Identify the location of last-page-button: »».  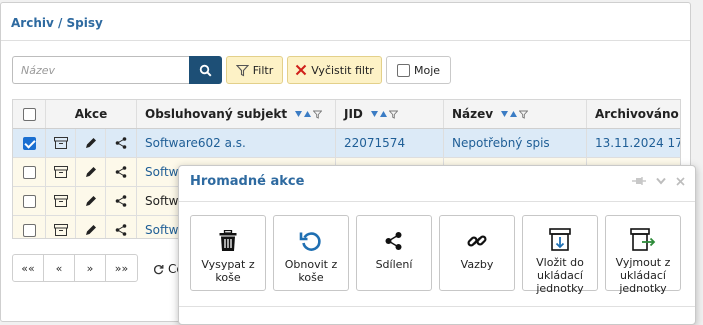
(121, 268).